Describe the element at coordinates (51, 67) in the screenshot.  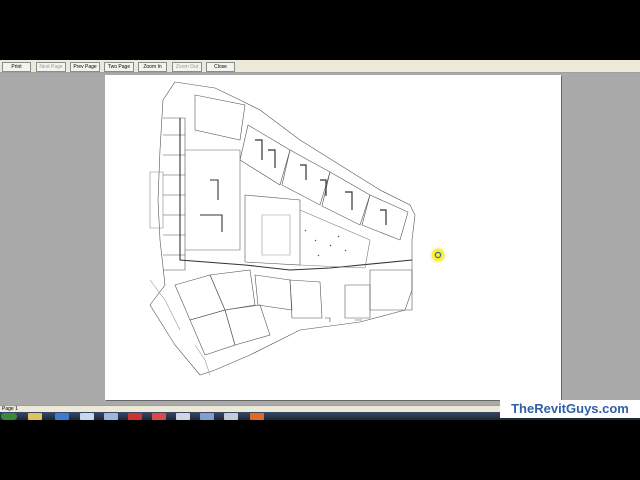
I see `next-page-button: Next Page` at that location.